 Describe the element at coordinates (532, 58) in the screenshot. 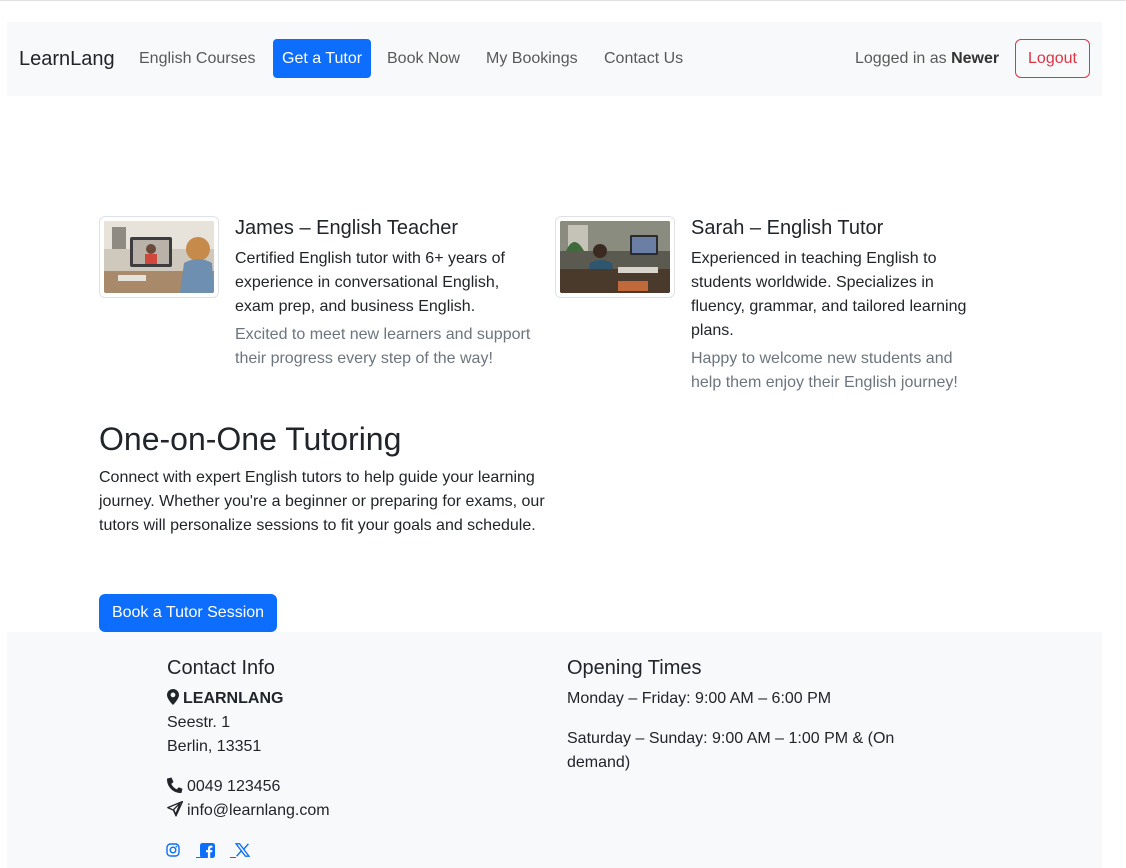

I see `nav-my-bookings: My Bookings` at that location.